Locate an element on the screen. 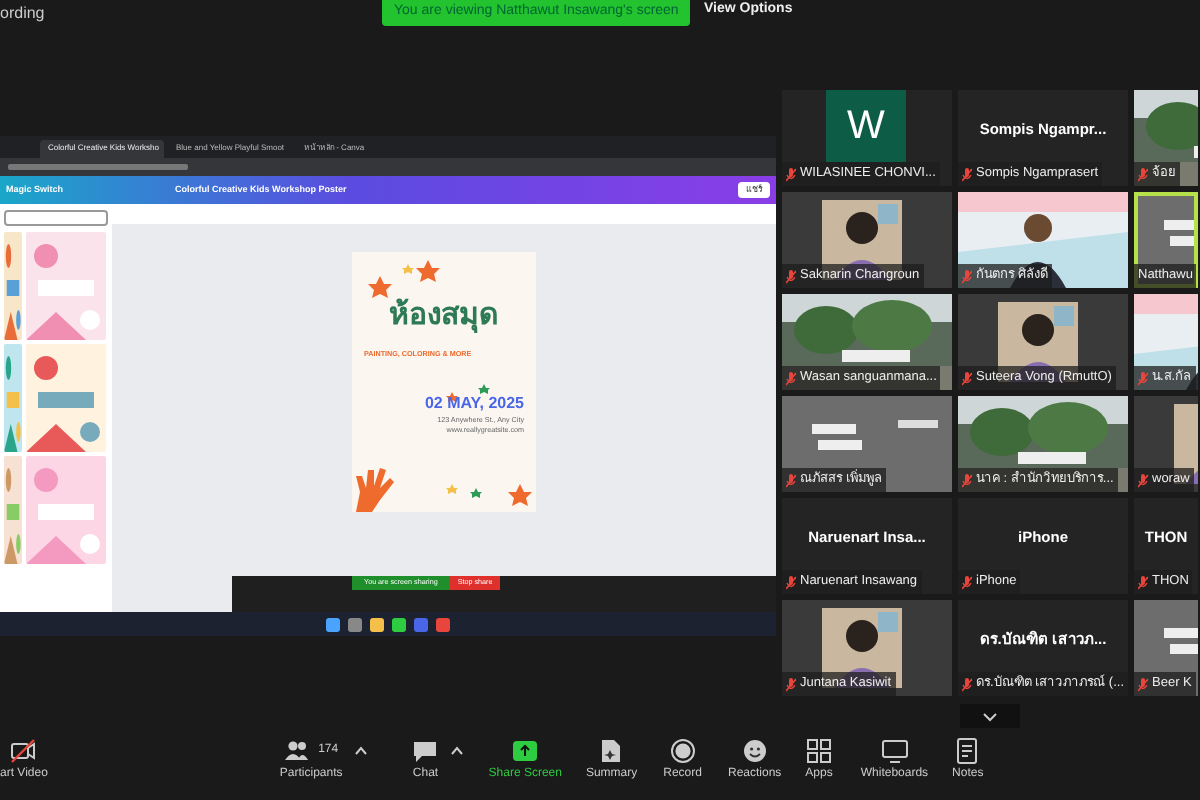  share-screen-icon is located at coordinates (525, 751).